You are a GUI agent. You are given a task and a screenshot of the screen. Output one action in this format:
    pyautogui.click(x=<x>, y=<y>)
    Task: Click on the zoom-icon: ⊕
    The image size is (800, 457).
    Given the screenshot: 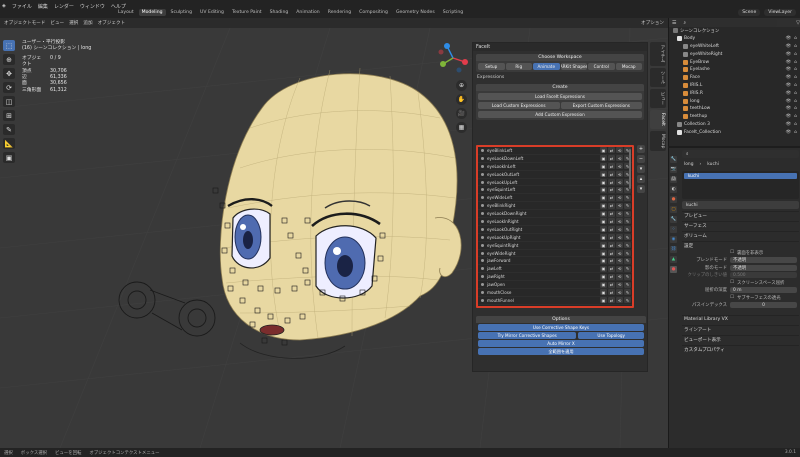 What is the action you would take?
    pyautogui.click(x=461, y=85)
    